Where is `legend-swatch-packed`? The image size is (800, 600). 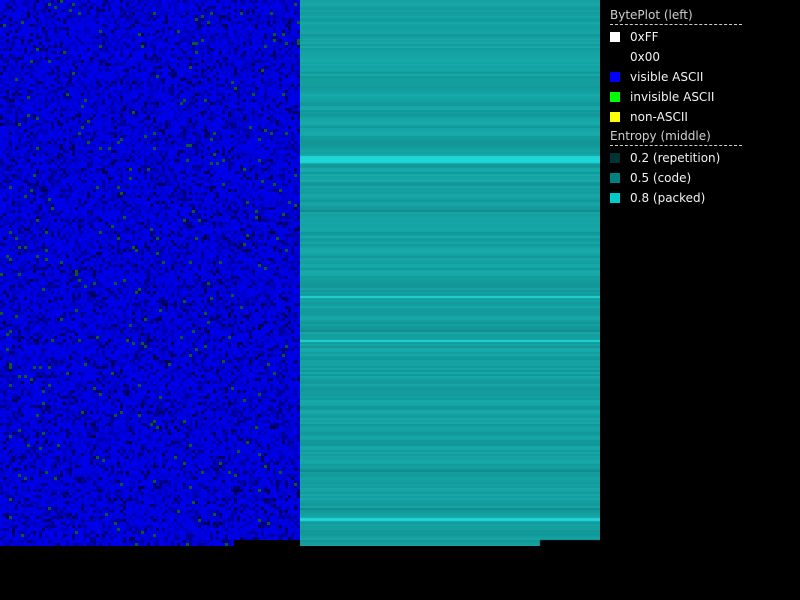 legend-swatch-packed is located at coordinates (615, 198).